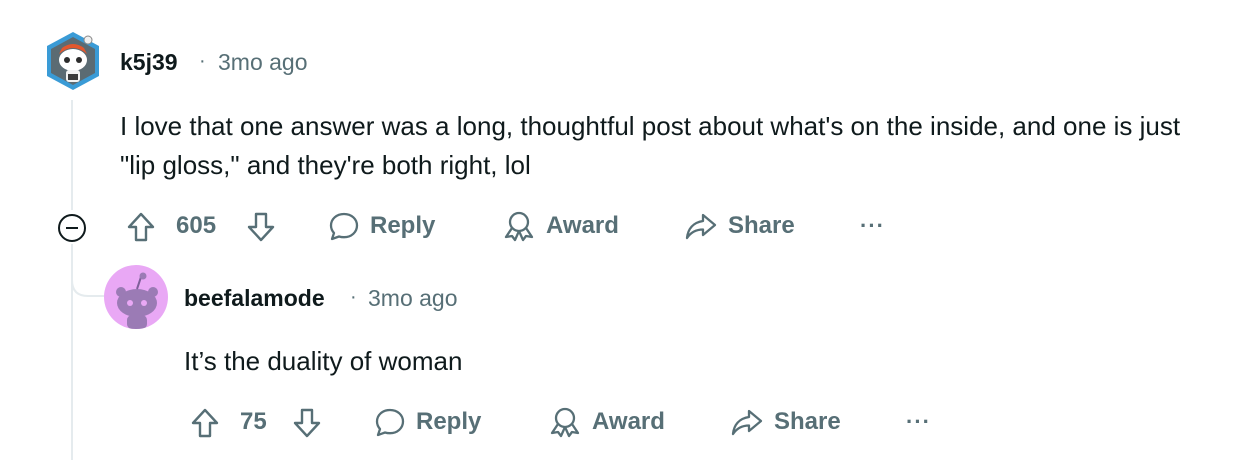 The width and height of the screenshot is (1242, 460). Describe the element at coordinates (323, 361) in the screenshot. I see `comment-body: It’s the duality of woman` at that location.